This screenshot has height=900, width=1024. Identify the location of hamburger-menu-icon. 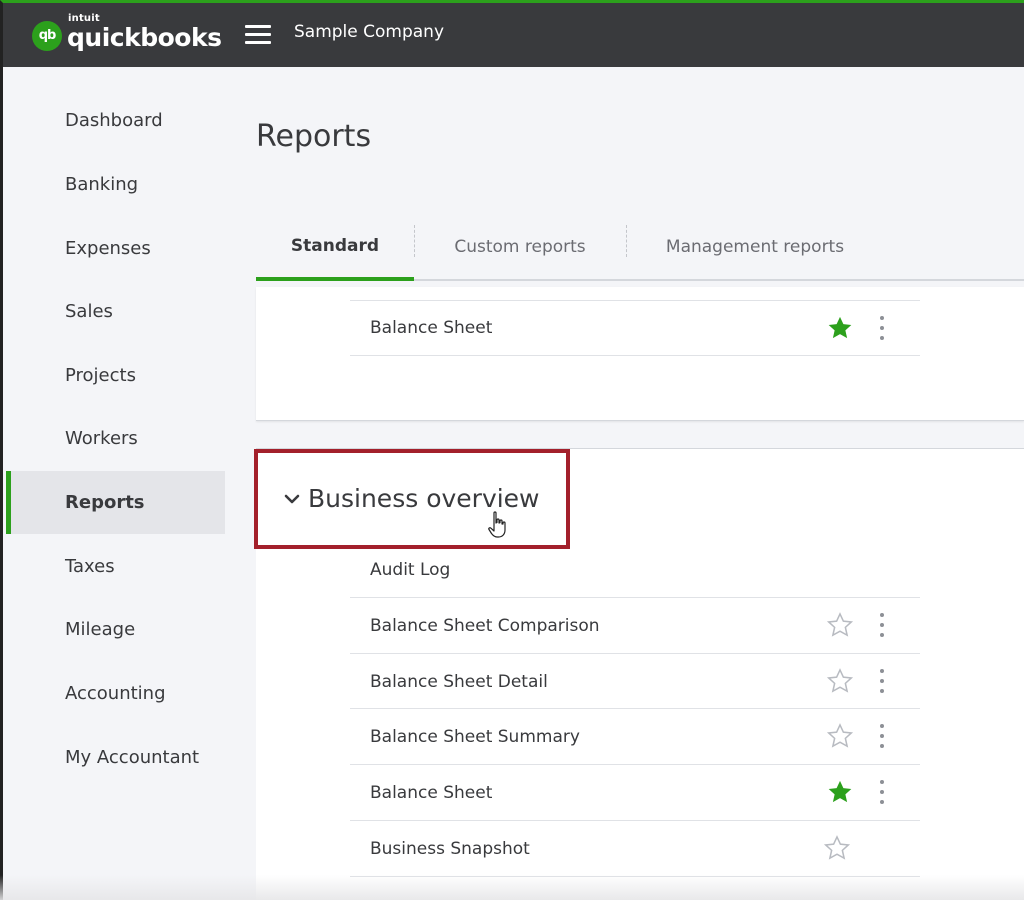
(258, 35).